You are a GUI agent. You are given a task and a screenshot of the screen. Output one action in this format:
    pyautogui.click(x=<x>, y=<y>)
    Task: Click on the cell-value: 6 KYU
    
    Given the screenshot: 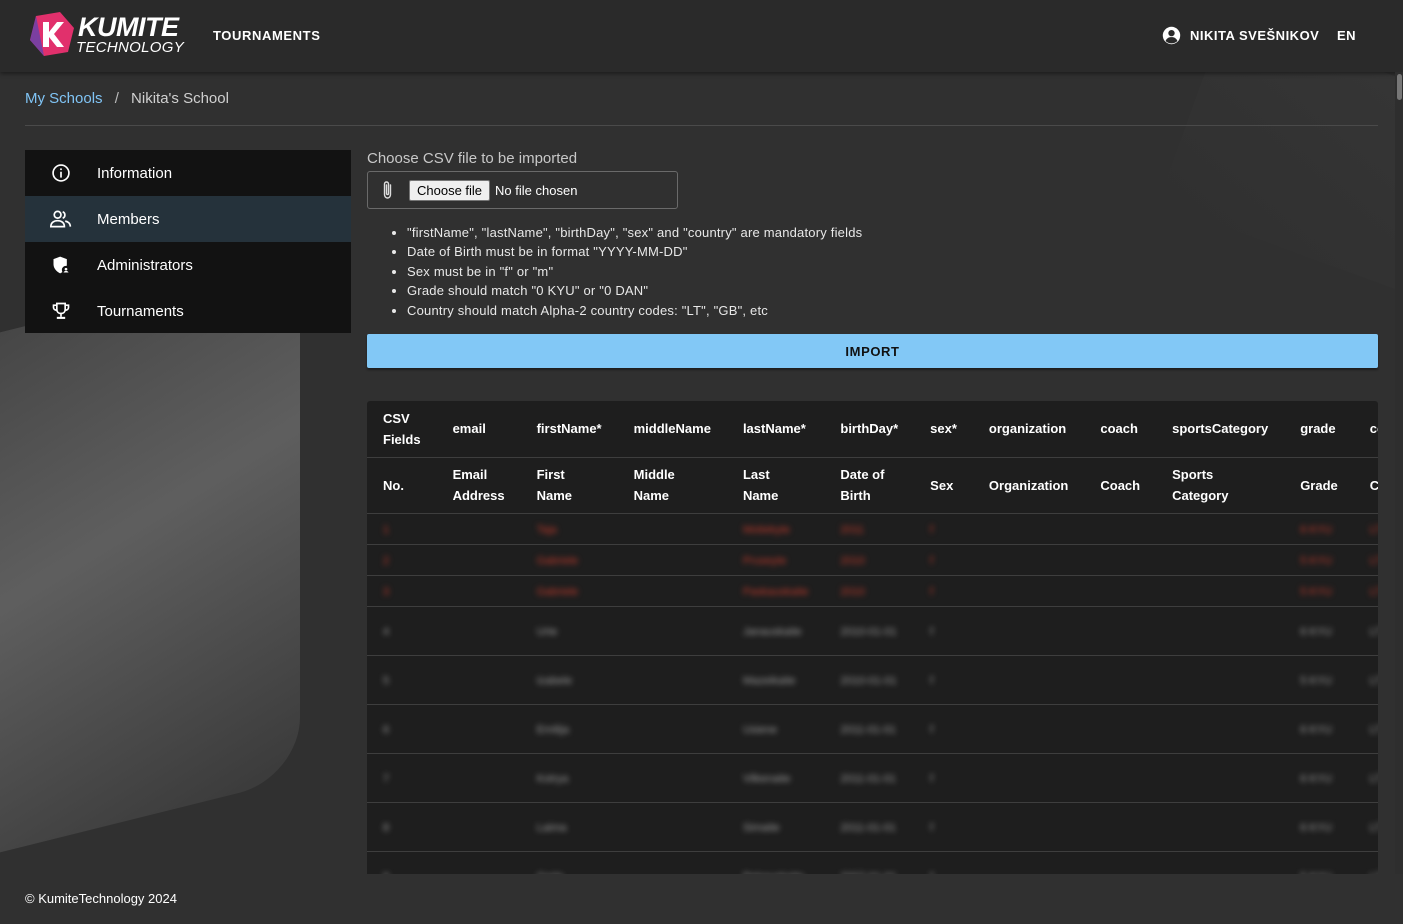 What is the action you would take?
    pyautogui.click(x=1316, y=632)
    